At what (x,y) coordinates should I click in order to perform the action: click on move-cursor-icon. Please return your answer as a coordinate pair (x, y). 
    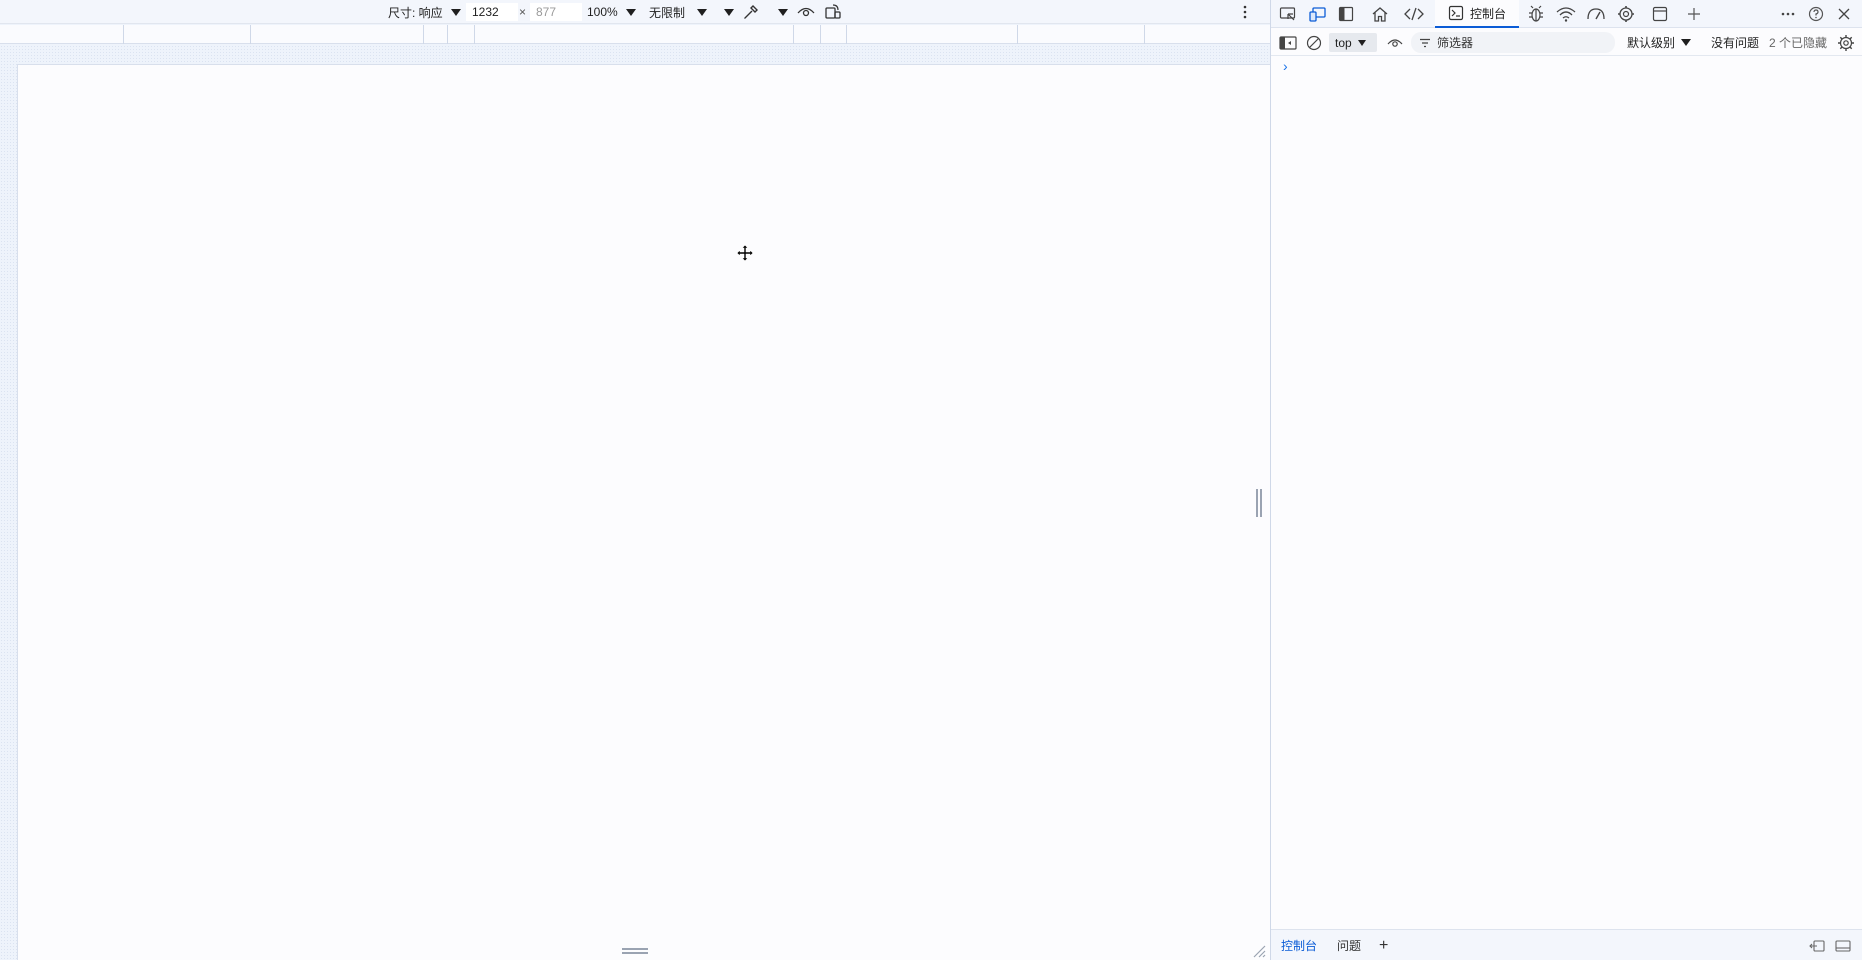
    Looking at the image, I should click on (745, 253).